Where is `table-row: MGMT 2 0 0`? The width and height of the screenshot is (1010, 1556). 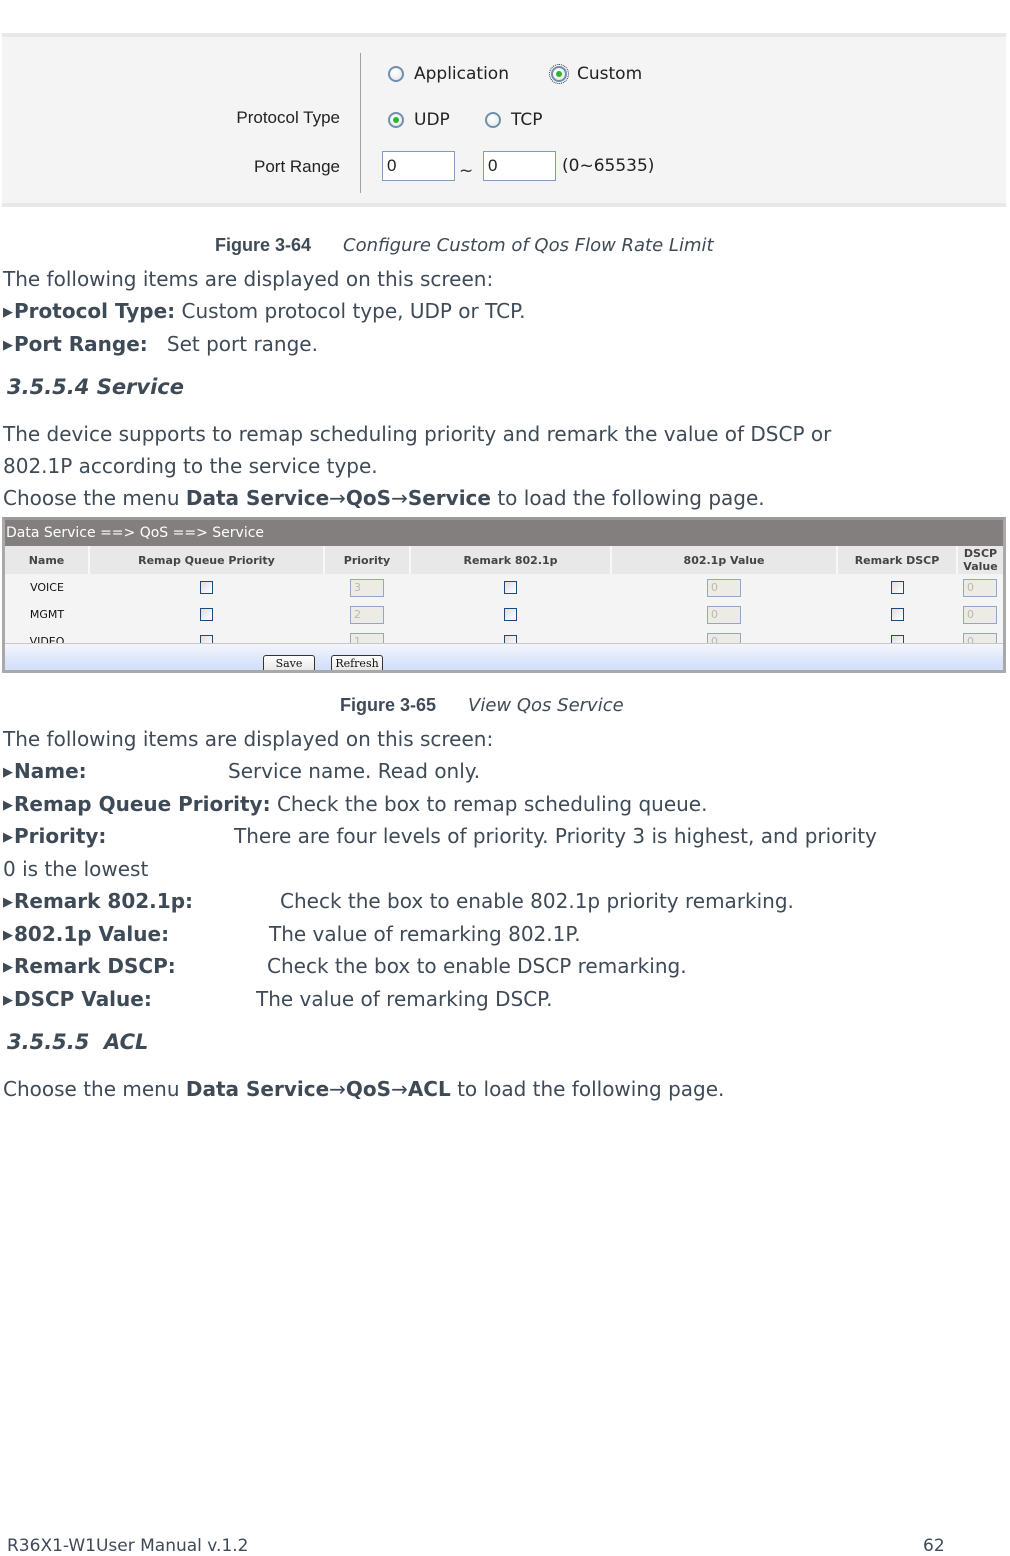
table-row: MGMT 2 0 0 is located at coordinates (504, 614).